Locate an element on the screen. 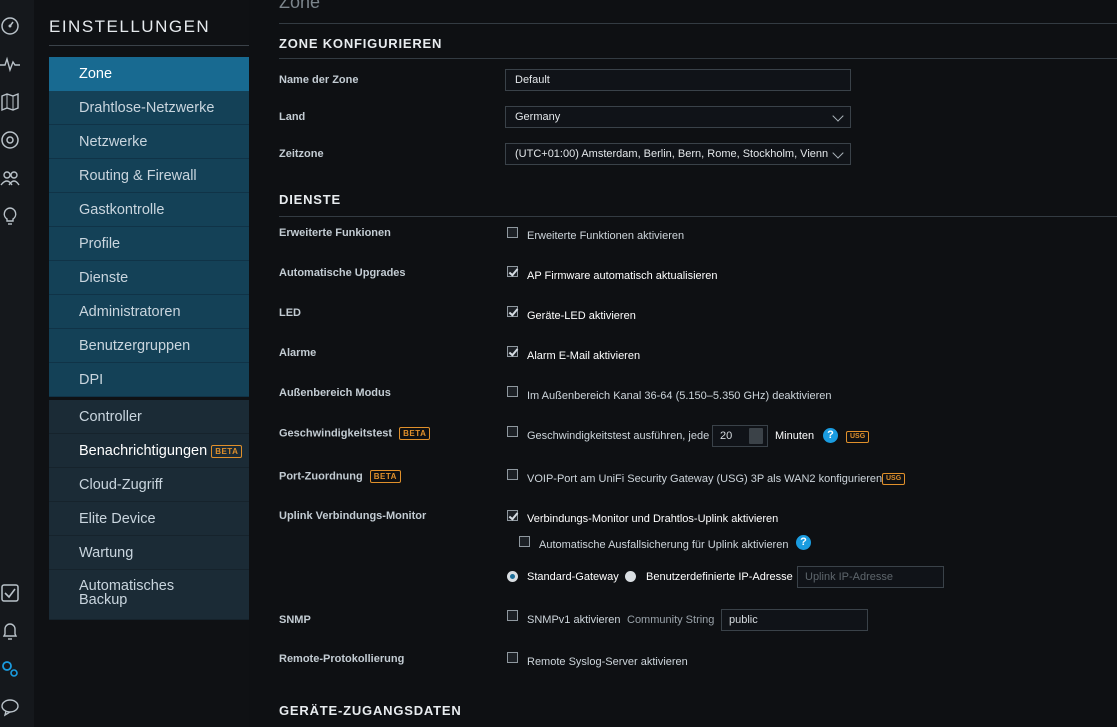  country-select: Germany is located at coordinates (678, 117).